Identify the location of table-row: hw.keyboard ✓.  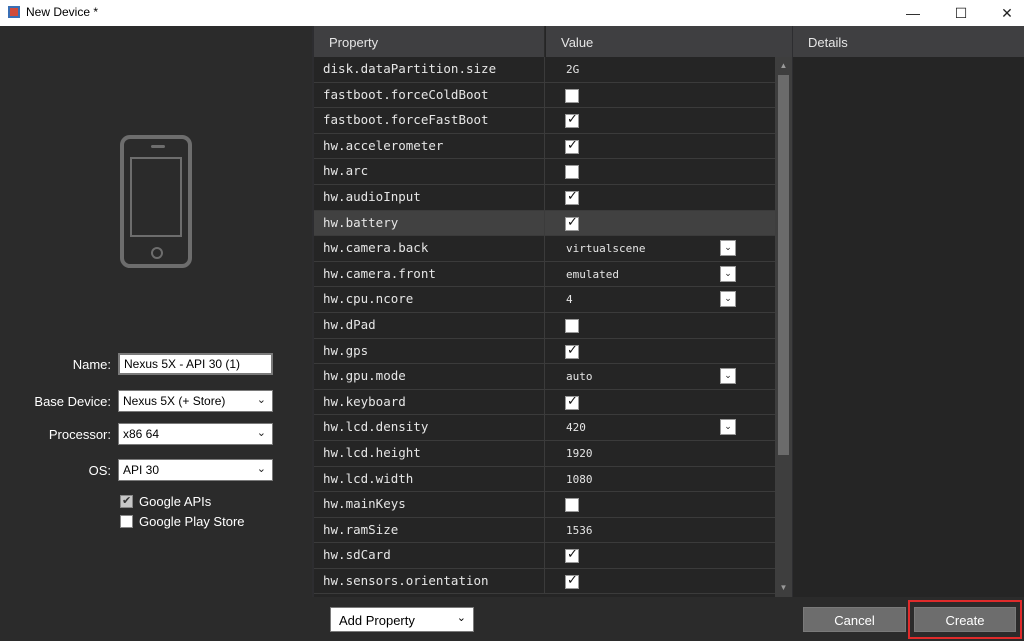
(544, 402).